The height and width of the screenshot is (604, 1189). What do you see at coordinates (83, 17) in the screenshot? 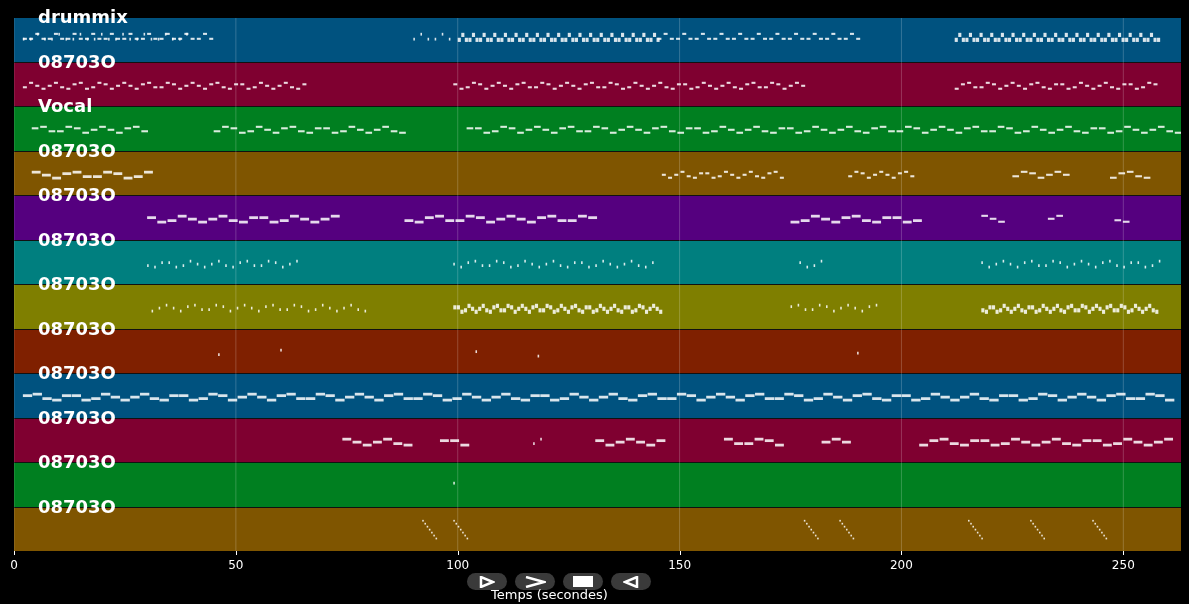
I see `track-label: drummix` at bounding box center [83, 17].